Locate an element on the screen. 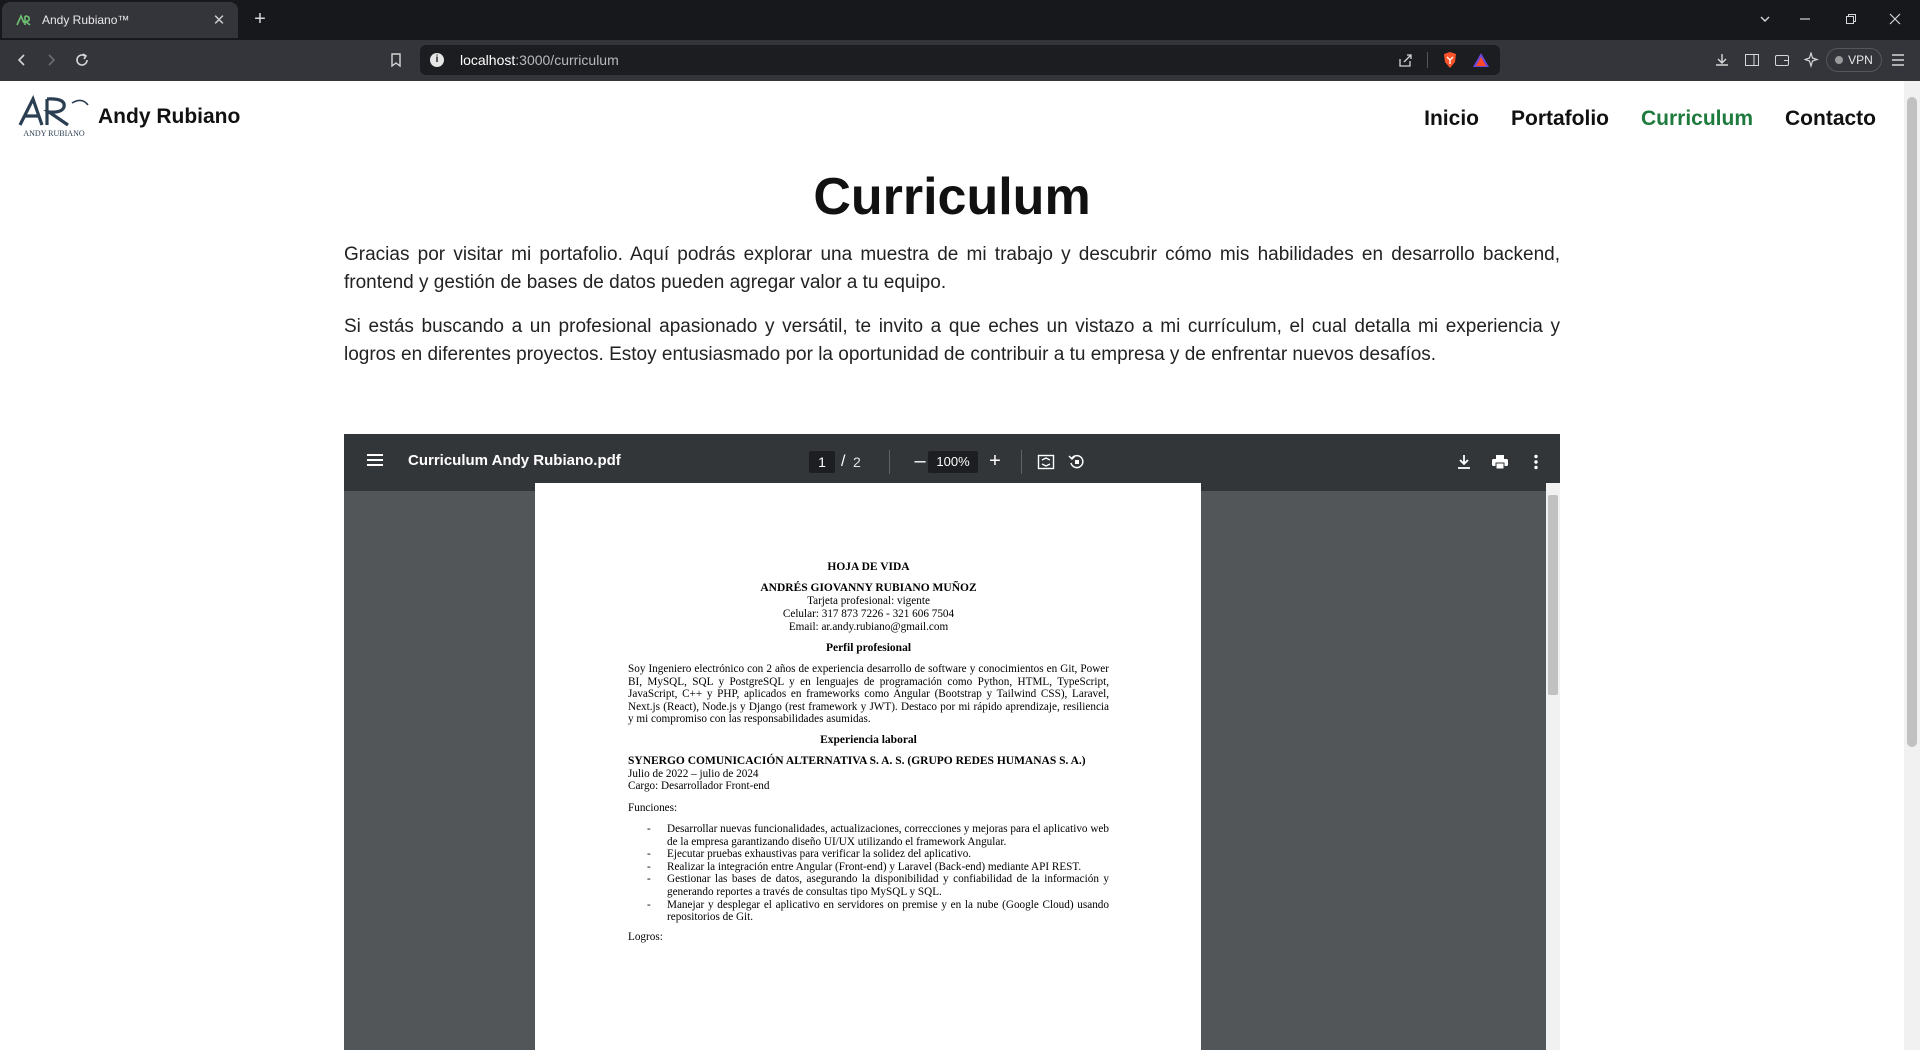 This screenshot has width=1920, height=1050. pdf-outline-menu-icon is located at coordinates (375, 462).